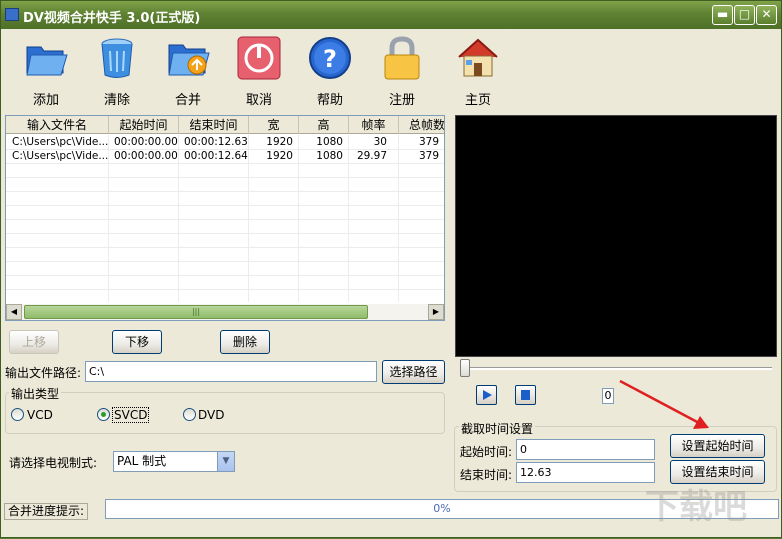 Image resolution: width=782 pixels, height=539 pixels. What do you see at coordinates (401, 71) in the screenshot?
I see `register-button: 注册` at bounding box center [401, 71].